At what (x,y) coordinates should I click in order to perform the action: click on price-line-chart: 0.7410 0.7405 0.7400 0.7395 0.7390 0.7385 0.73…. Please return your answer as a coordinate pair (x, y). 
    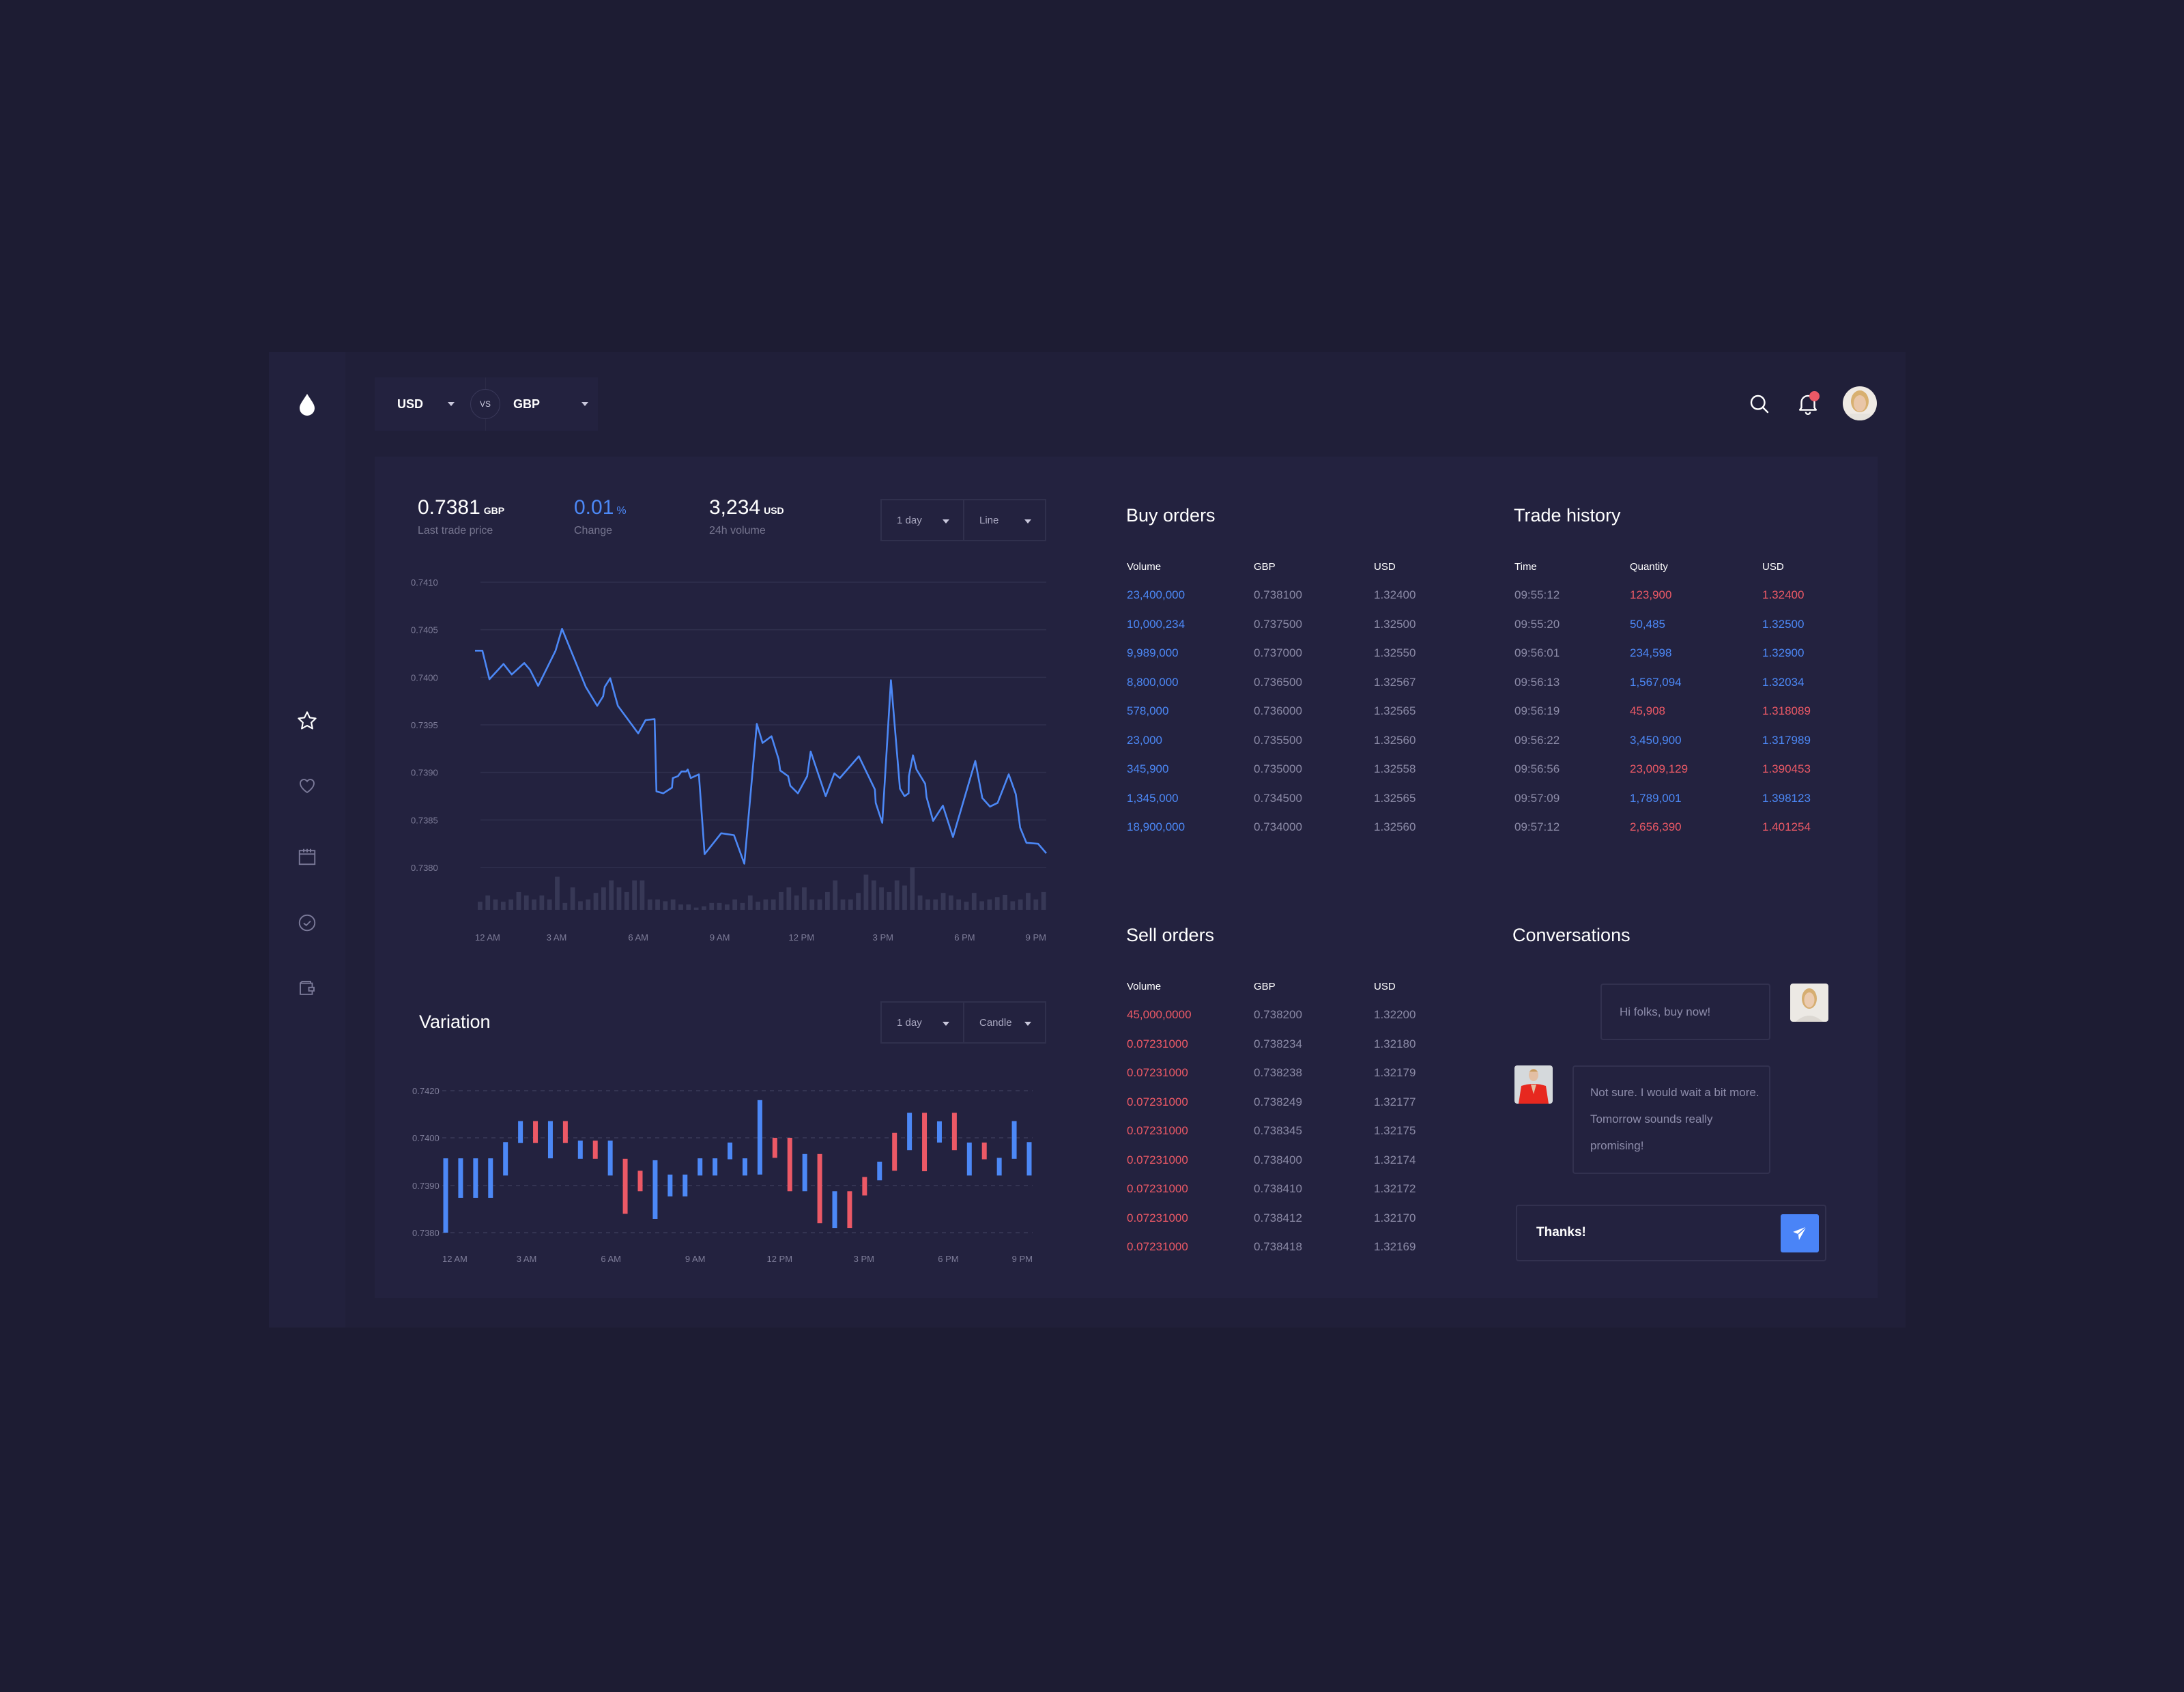
    Looking at the image, I should click on (729, 760).